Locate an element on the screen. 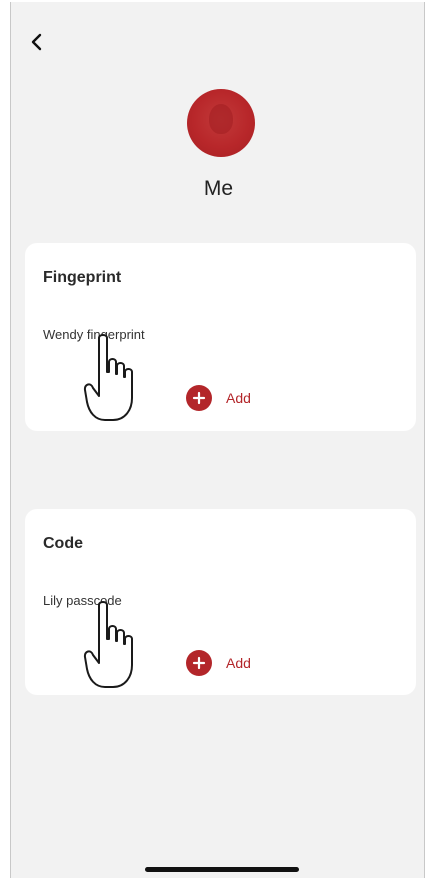 The width and height of the screenshot is (427, 879). add-code-label: Add is located at coordinates (238, 663).